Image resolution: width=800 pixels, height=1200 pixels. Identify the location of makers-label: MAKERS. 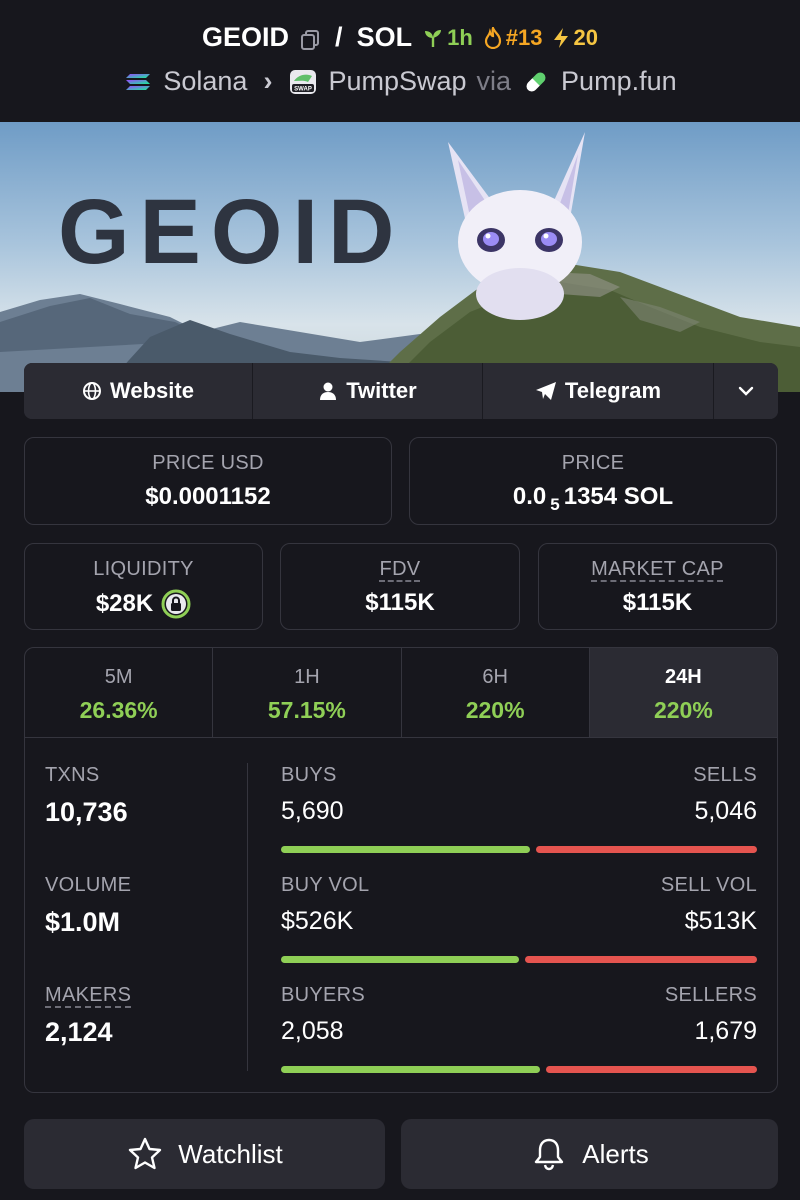
(145, 995).